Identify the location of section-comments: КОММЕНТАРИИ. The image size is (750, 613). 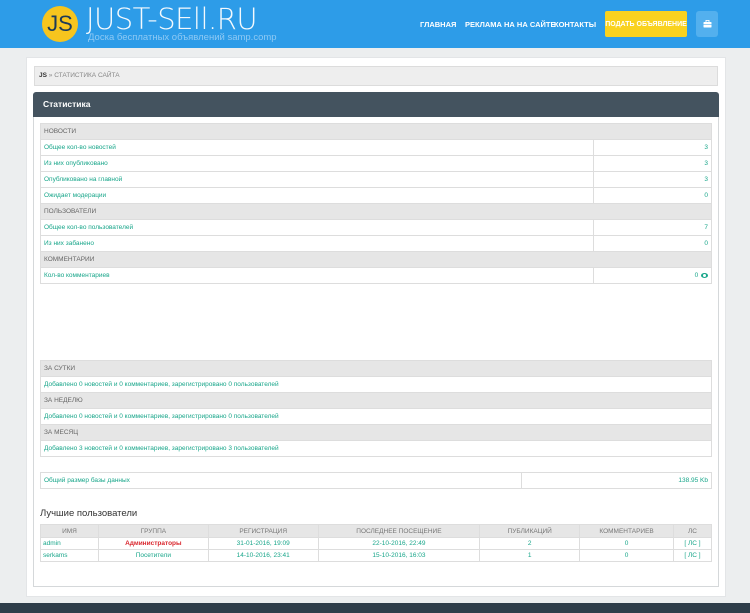
(376, 259).